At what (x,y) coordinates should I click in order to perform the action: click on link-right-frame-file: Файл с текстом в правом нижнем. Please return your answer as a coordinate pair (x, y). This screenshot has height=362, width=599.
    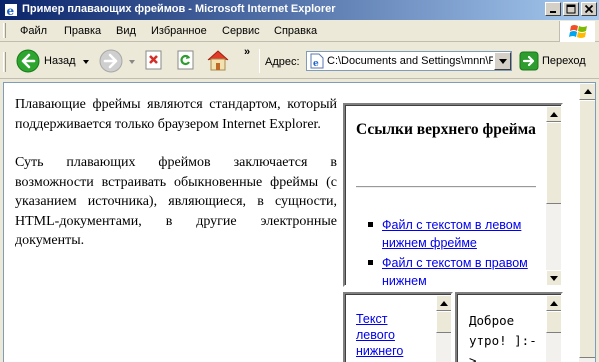
    Looking at the image, I should click on (455, 270).